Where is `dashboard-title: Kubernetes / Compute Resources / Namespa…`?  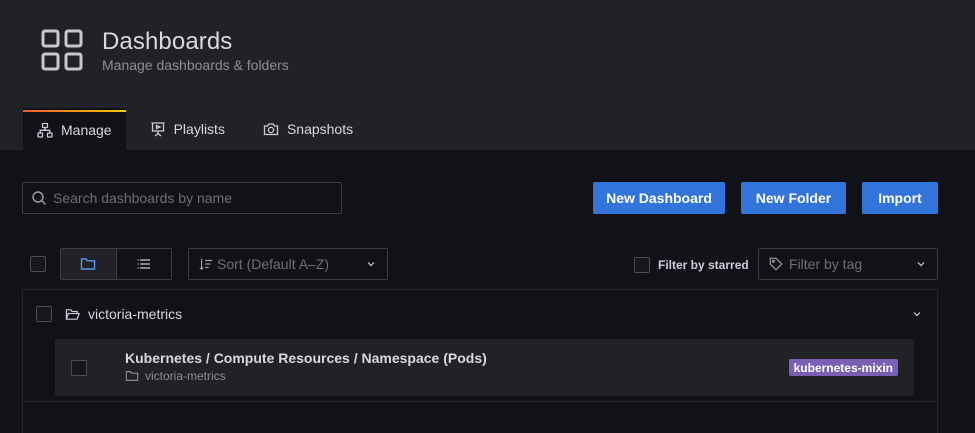
dashboard-title: Kubernetes / Compute Resources / Namespa… is located at coordinates (306, 358).